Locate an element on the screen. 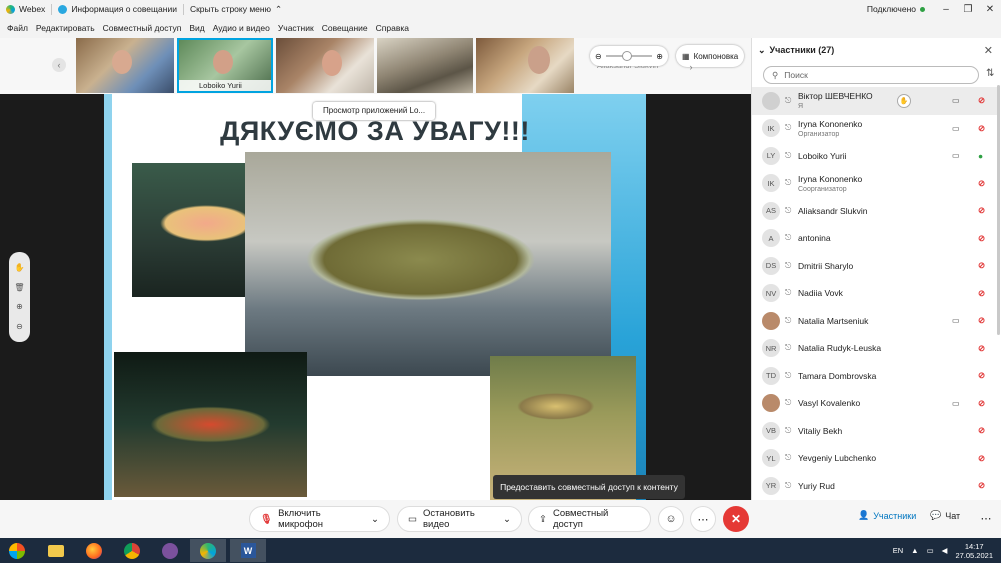 The image size is (1001, 563). strip-next-button: › is located at coordinates (691, 67).